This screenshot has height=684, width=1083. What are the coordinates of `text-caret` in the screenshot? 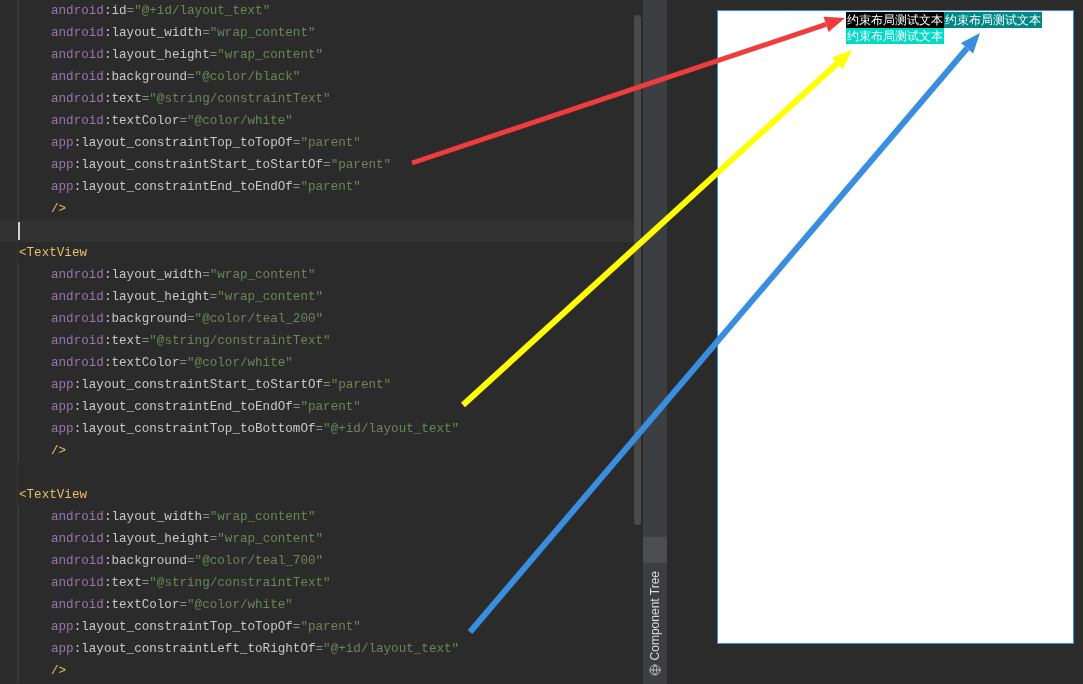 It's located at (19, 231).